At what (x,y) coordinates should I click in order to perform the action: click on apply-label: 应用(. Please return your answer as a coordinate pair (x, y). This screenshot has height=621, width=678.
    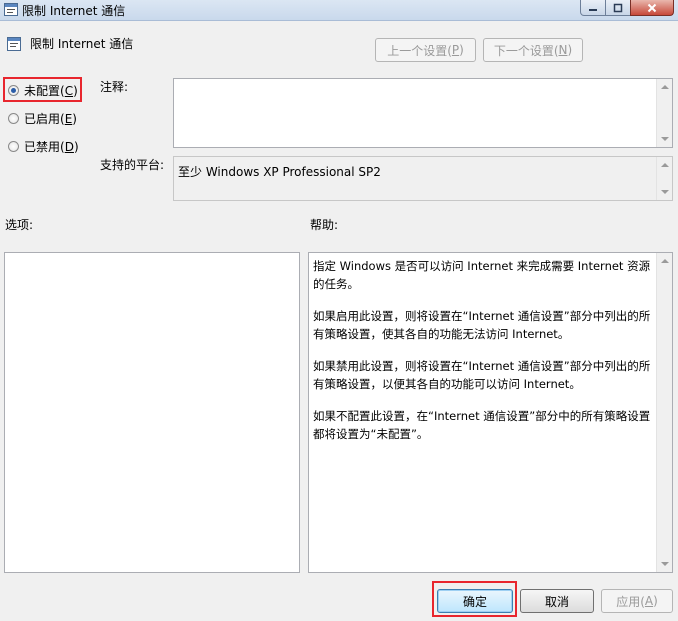
    Looking at the image, I should click on (630, 601).